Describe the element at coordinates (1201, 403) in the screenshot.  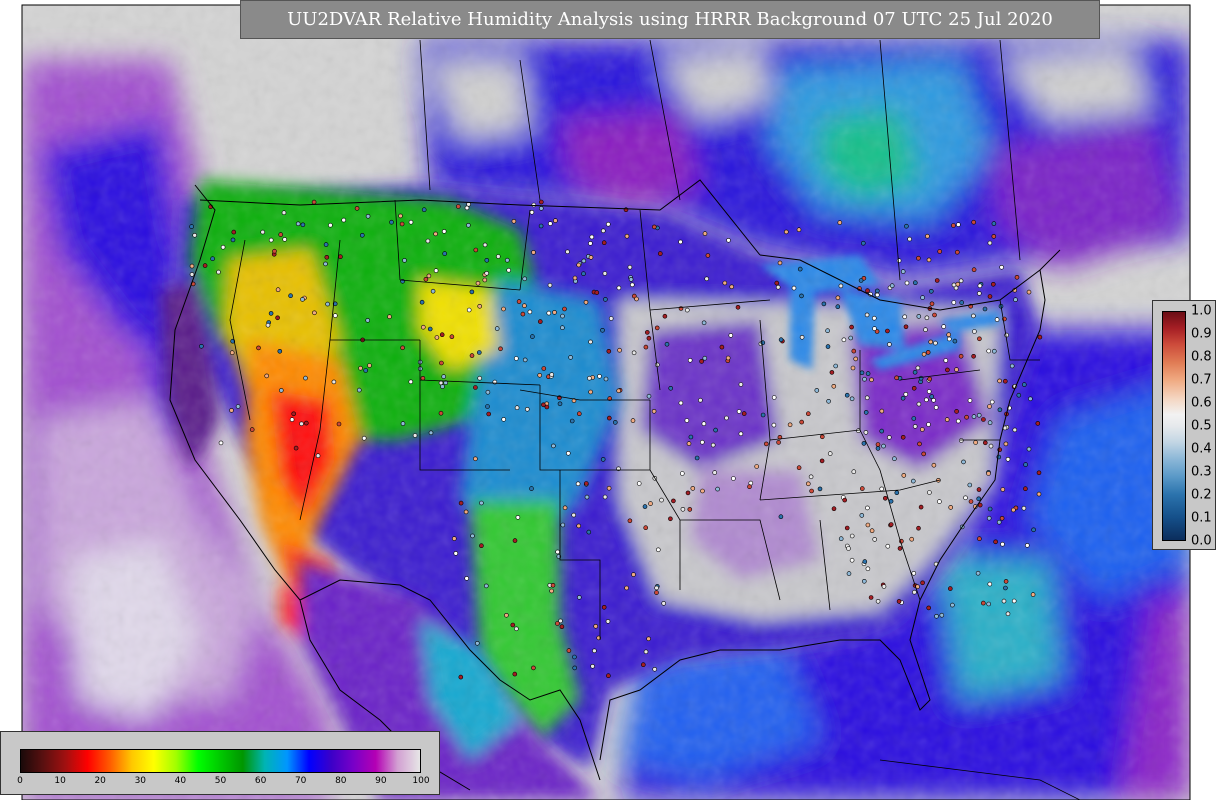
I see `increment-tick-label: 0.6` at that location.